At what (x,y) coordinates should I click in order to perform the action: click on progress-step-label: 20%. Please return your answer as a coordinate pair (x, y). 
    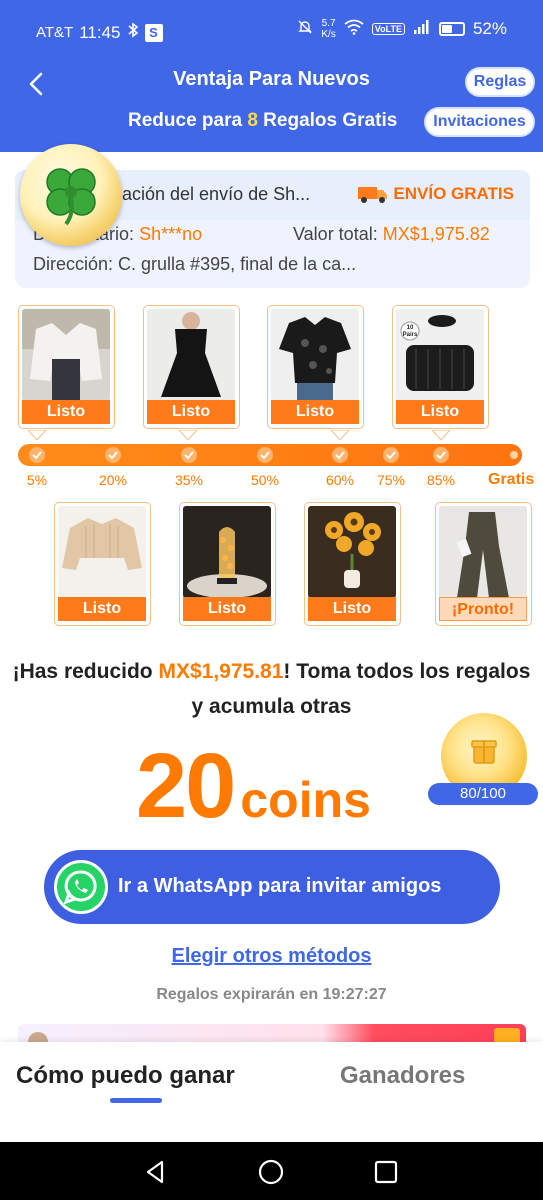
    Looking at the image, I should click on (113, 480).